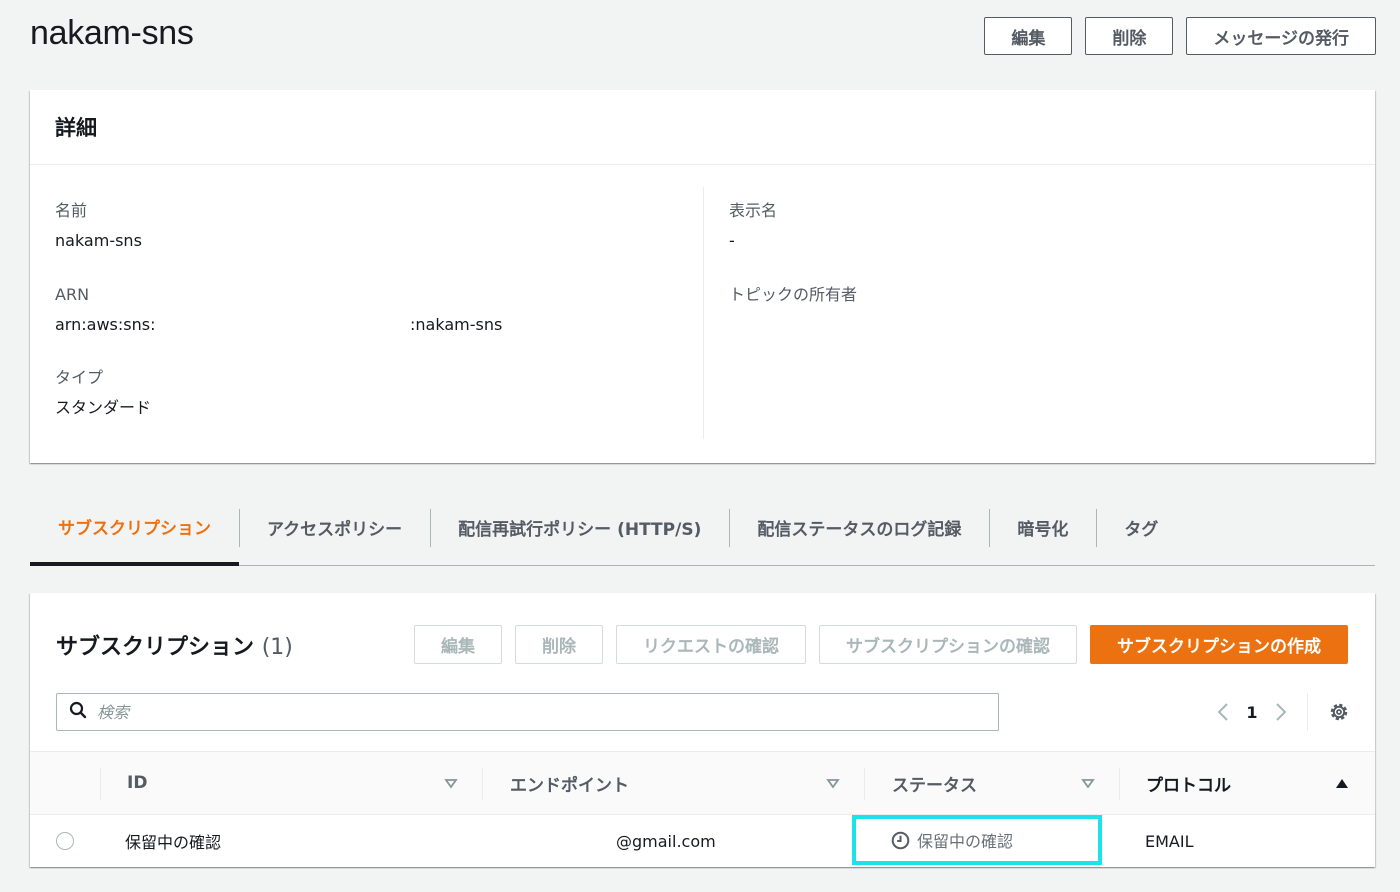 Image resolution: width=1400 pixels, height=892 pixels. Describe the element at coordinates (702, 127) in the screenshot. I see `details-header: 詳細` at that location.